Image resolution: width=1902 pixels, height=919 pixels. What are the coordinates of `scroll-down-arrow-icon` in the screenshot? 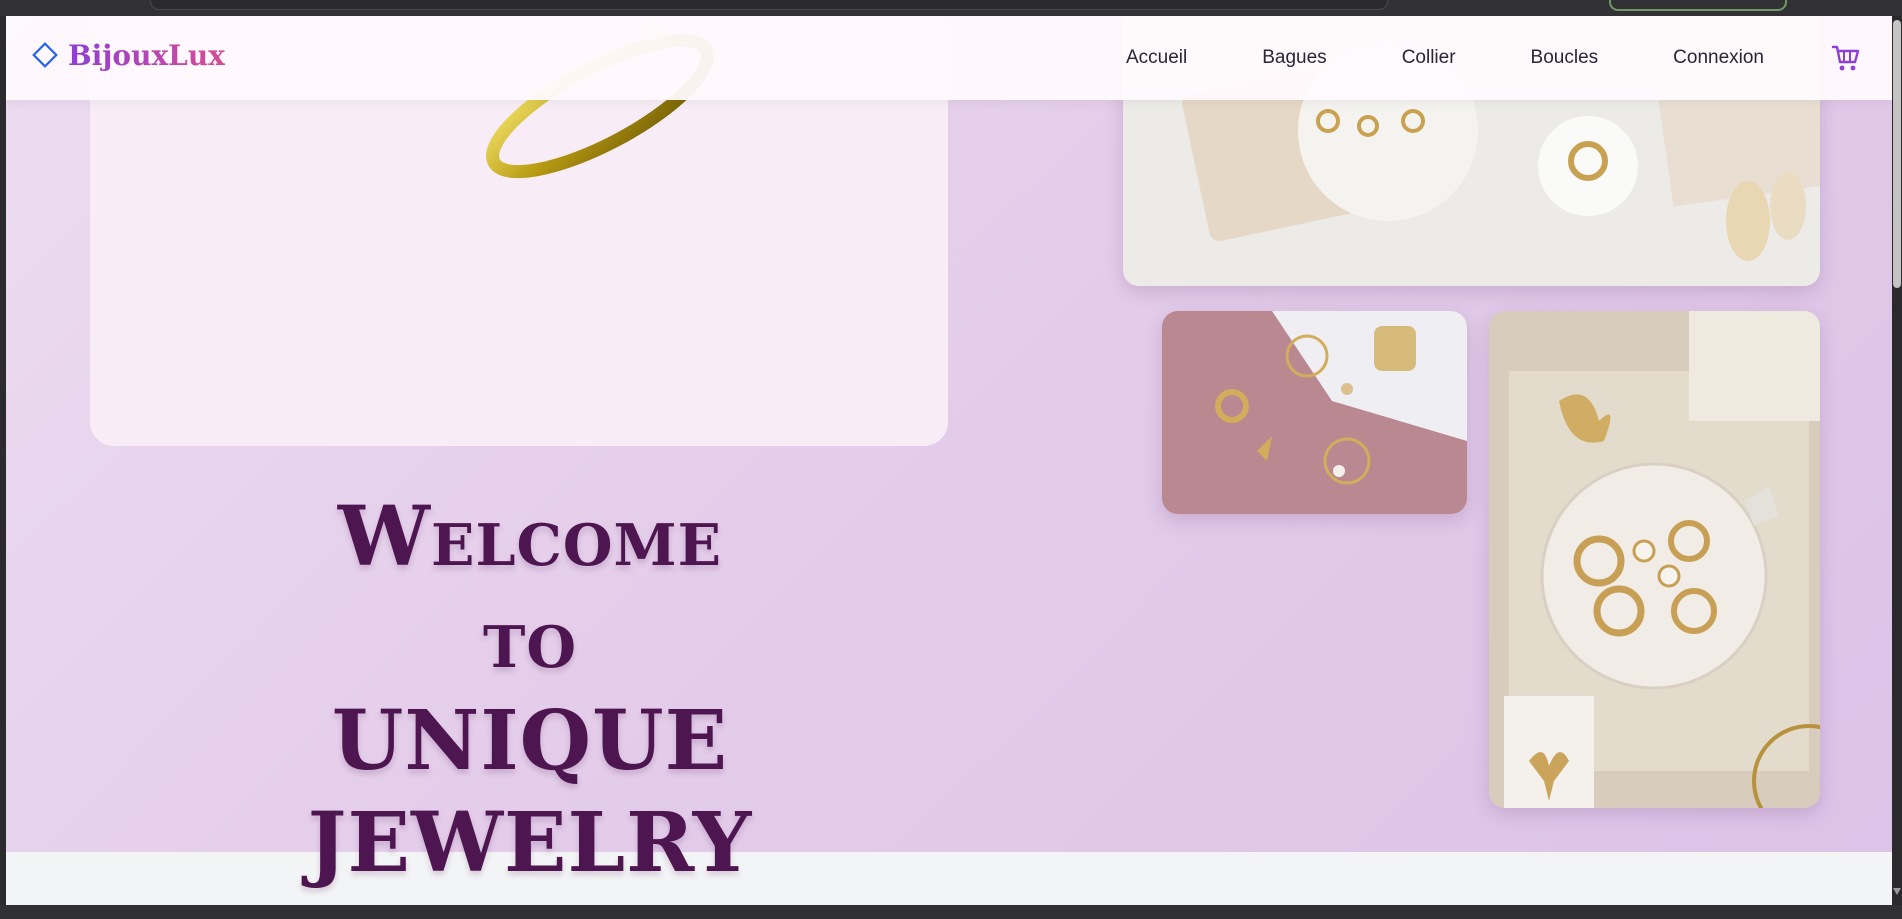 It's located at (1897, 891).